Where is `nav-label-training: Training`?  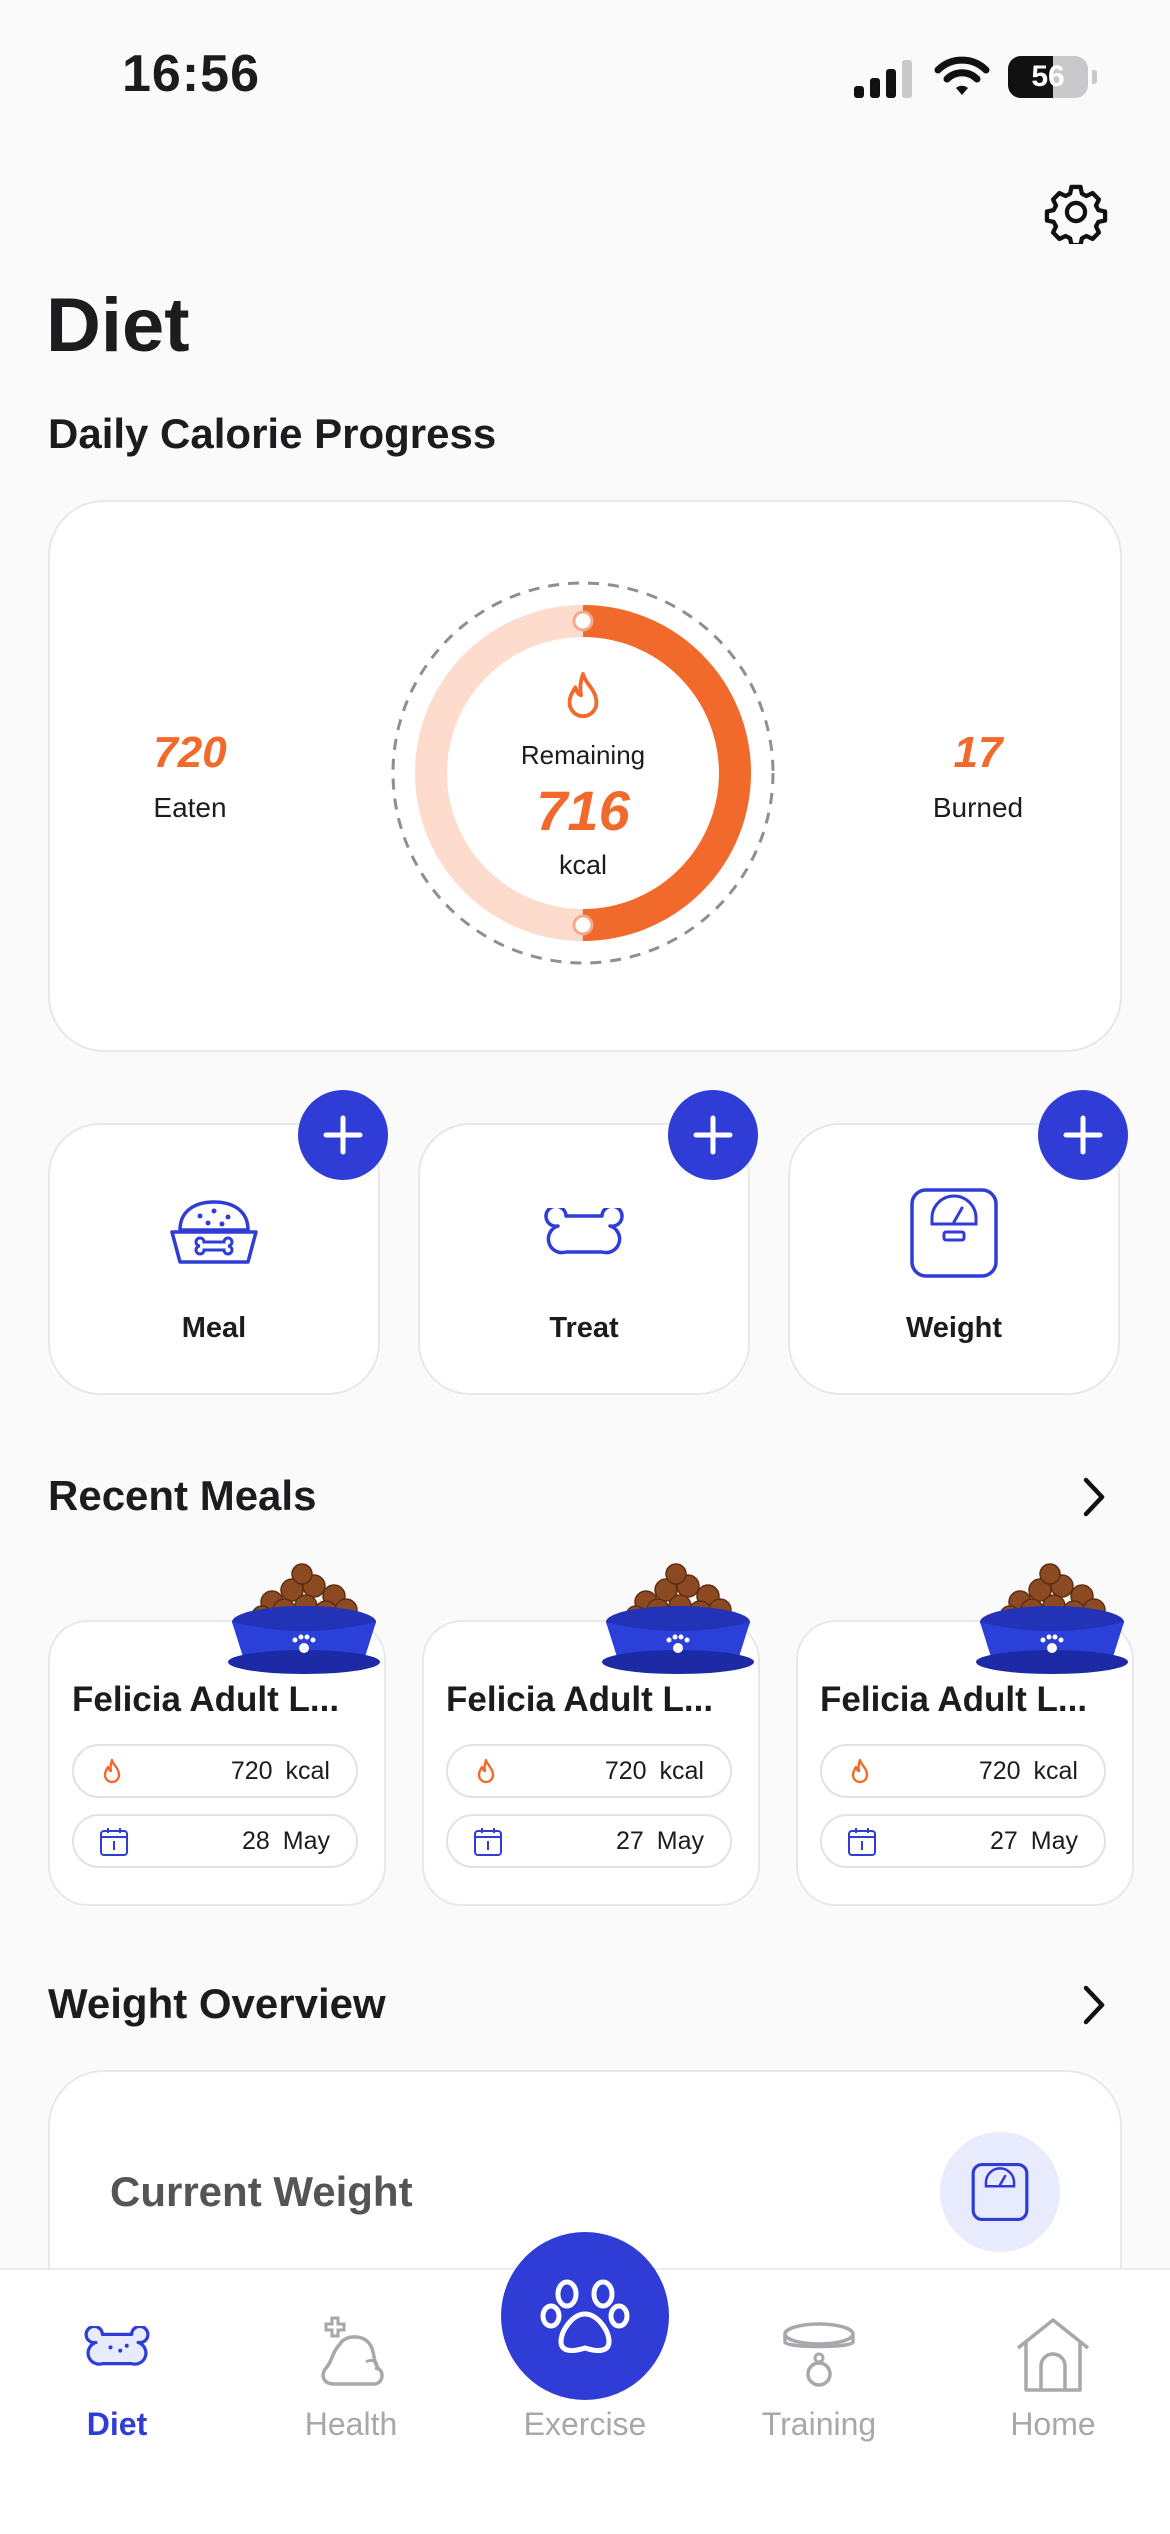 nav-label-training: Training is located at coordinates (819, 2424).